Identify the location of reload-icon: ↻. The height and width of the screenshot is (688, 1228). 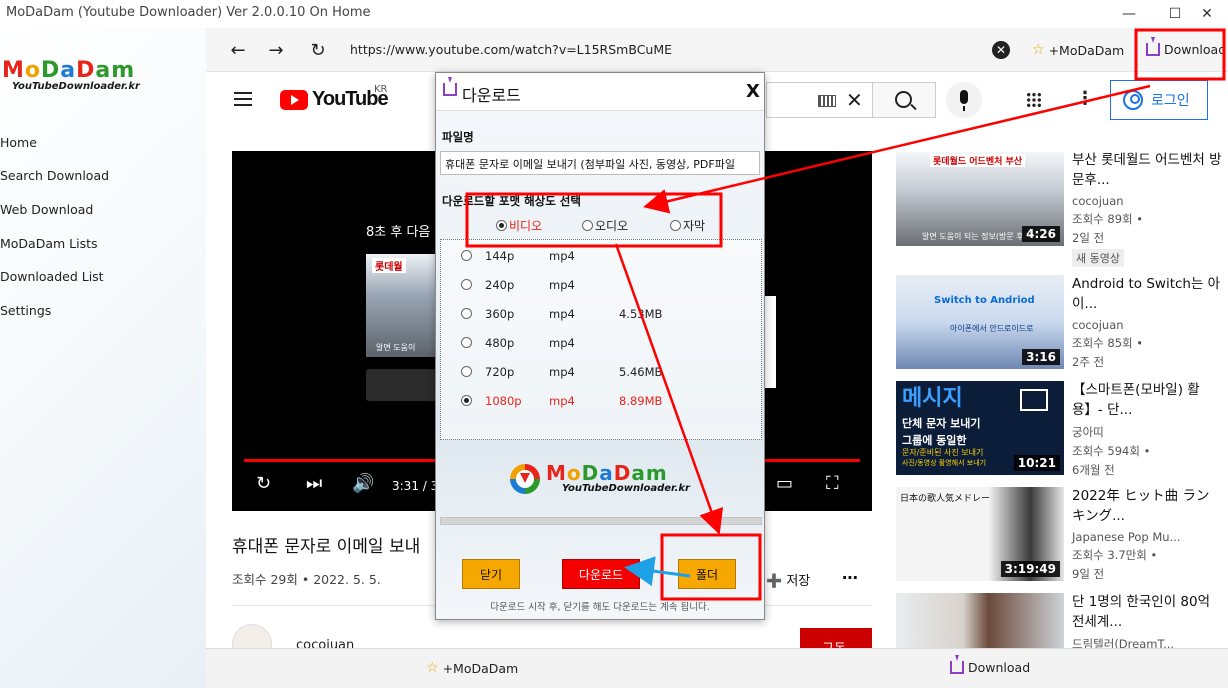
(318, 50).